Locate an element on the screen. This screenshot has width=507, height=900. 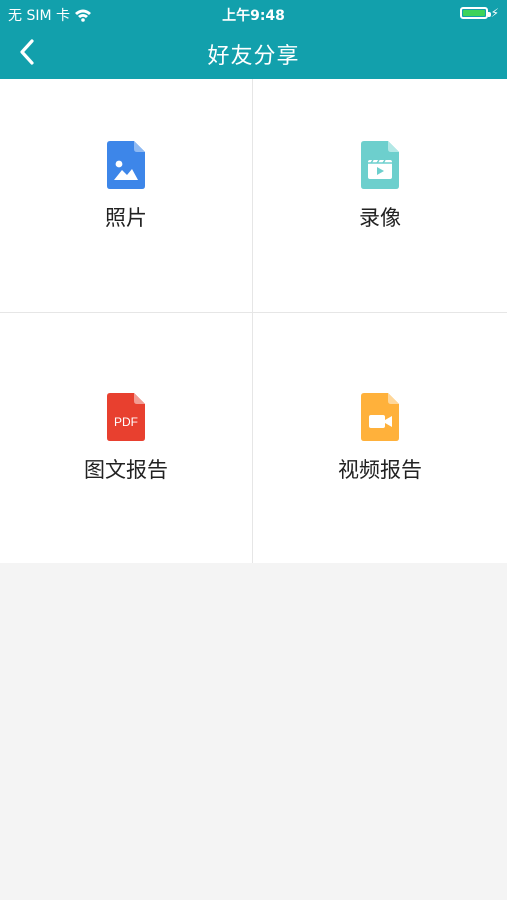
share-video-label: 录像 is located at coordinates (380, 218).